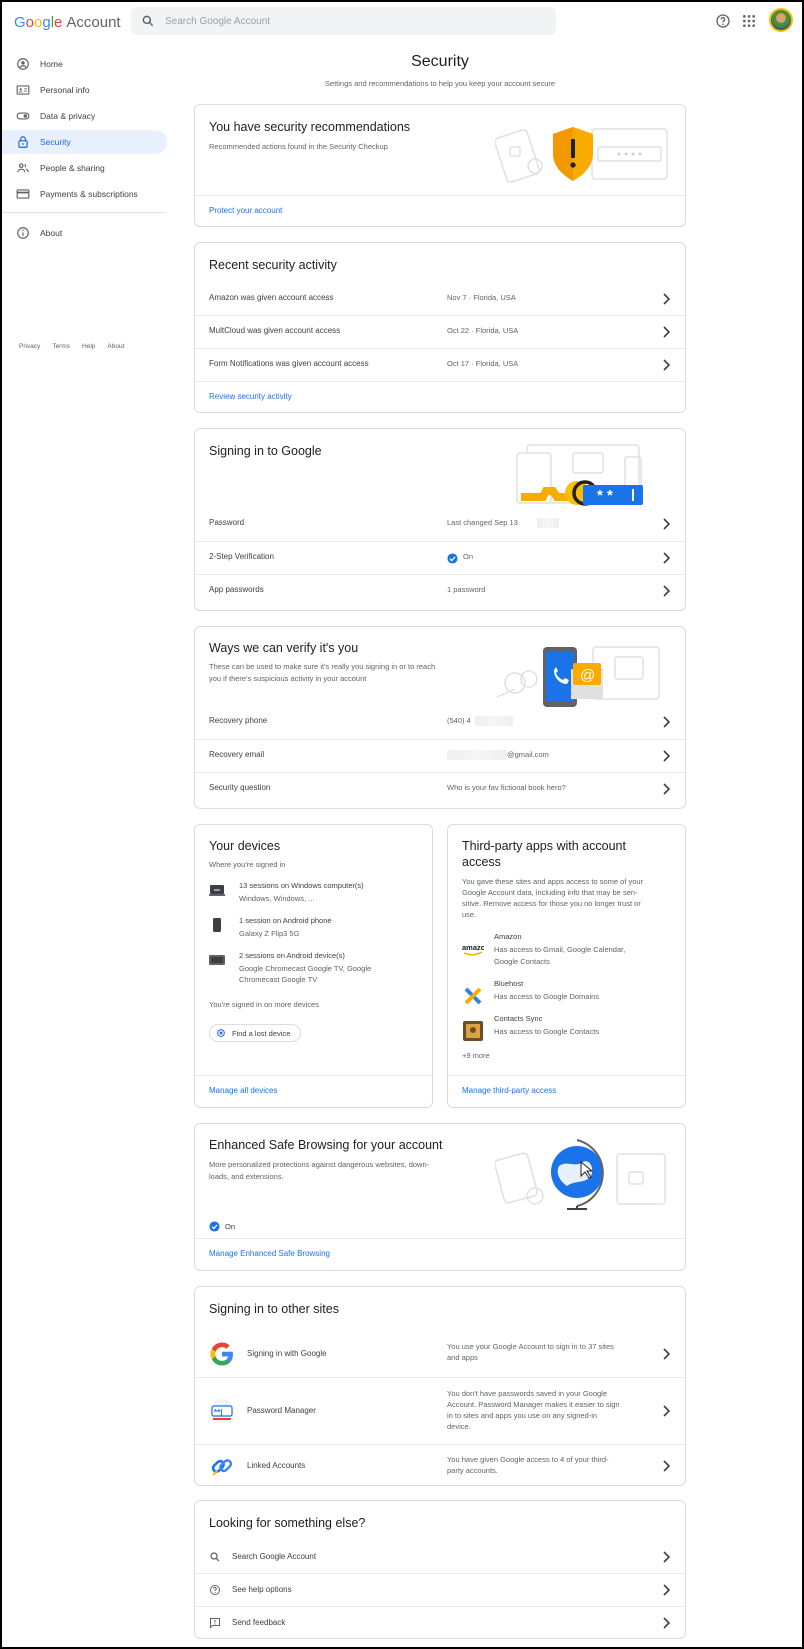  I want to click on more-apps-count: +9 more, so click(476, 1056).